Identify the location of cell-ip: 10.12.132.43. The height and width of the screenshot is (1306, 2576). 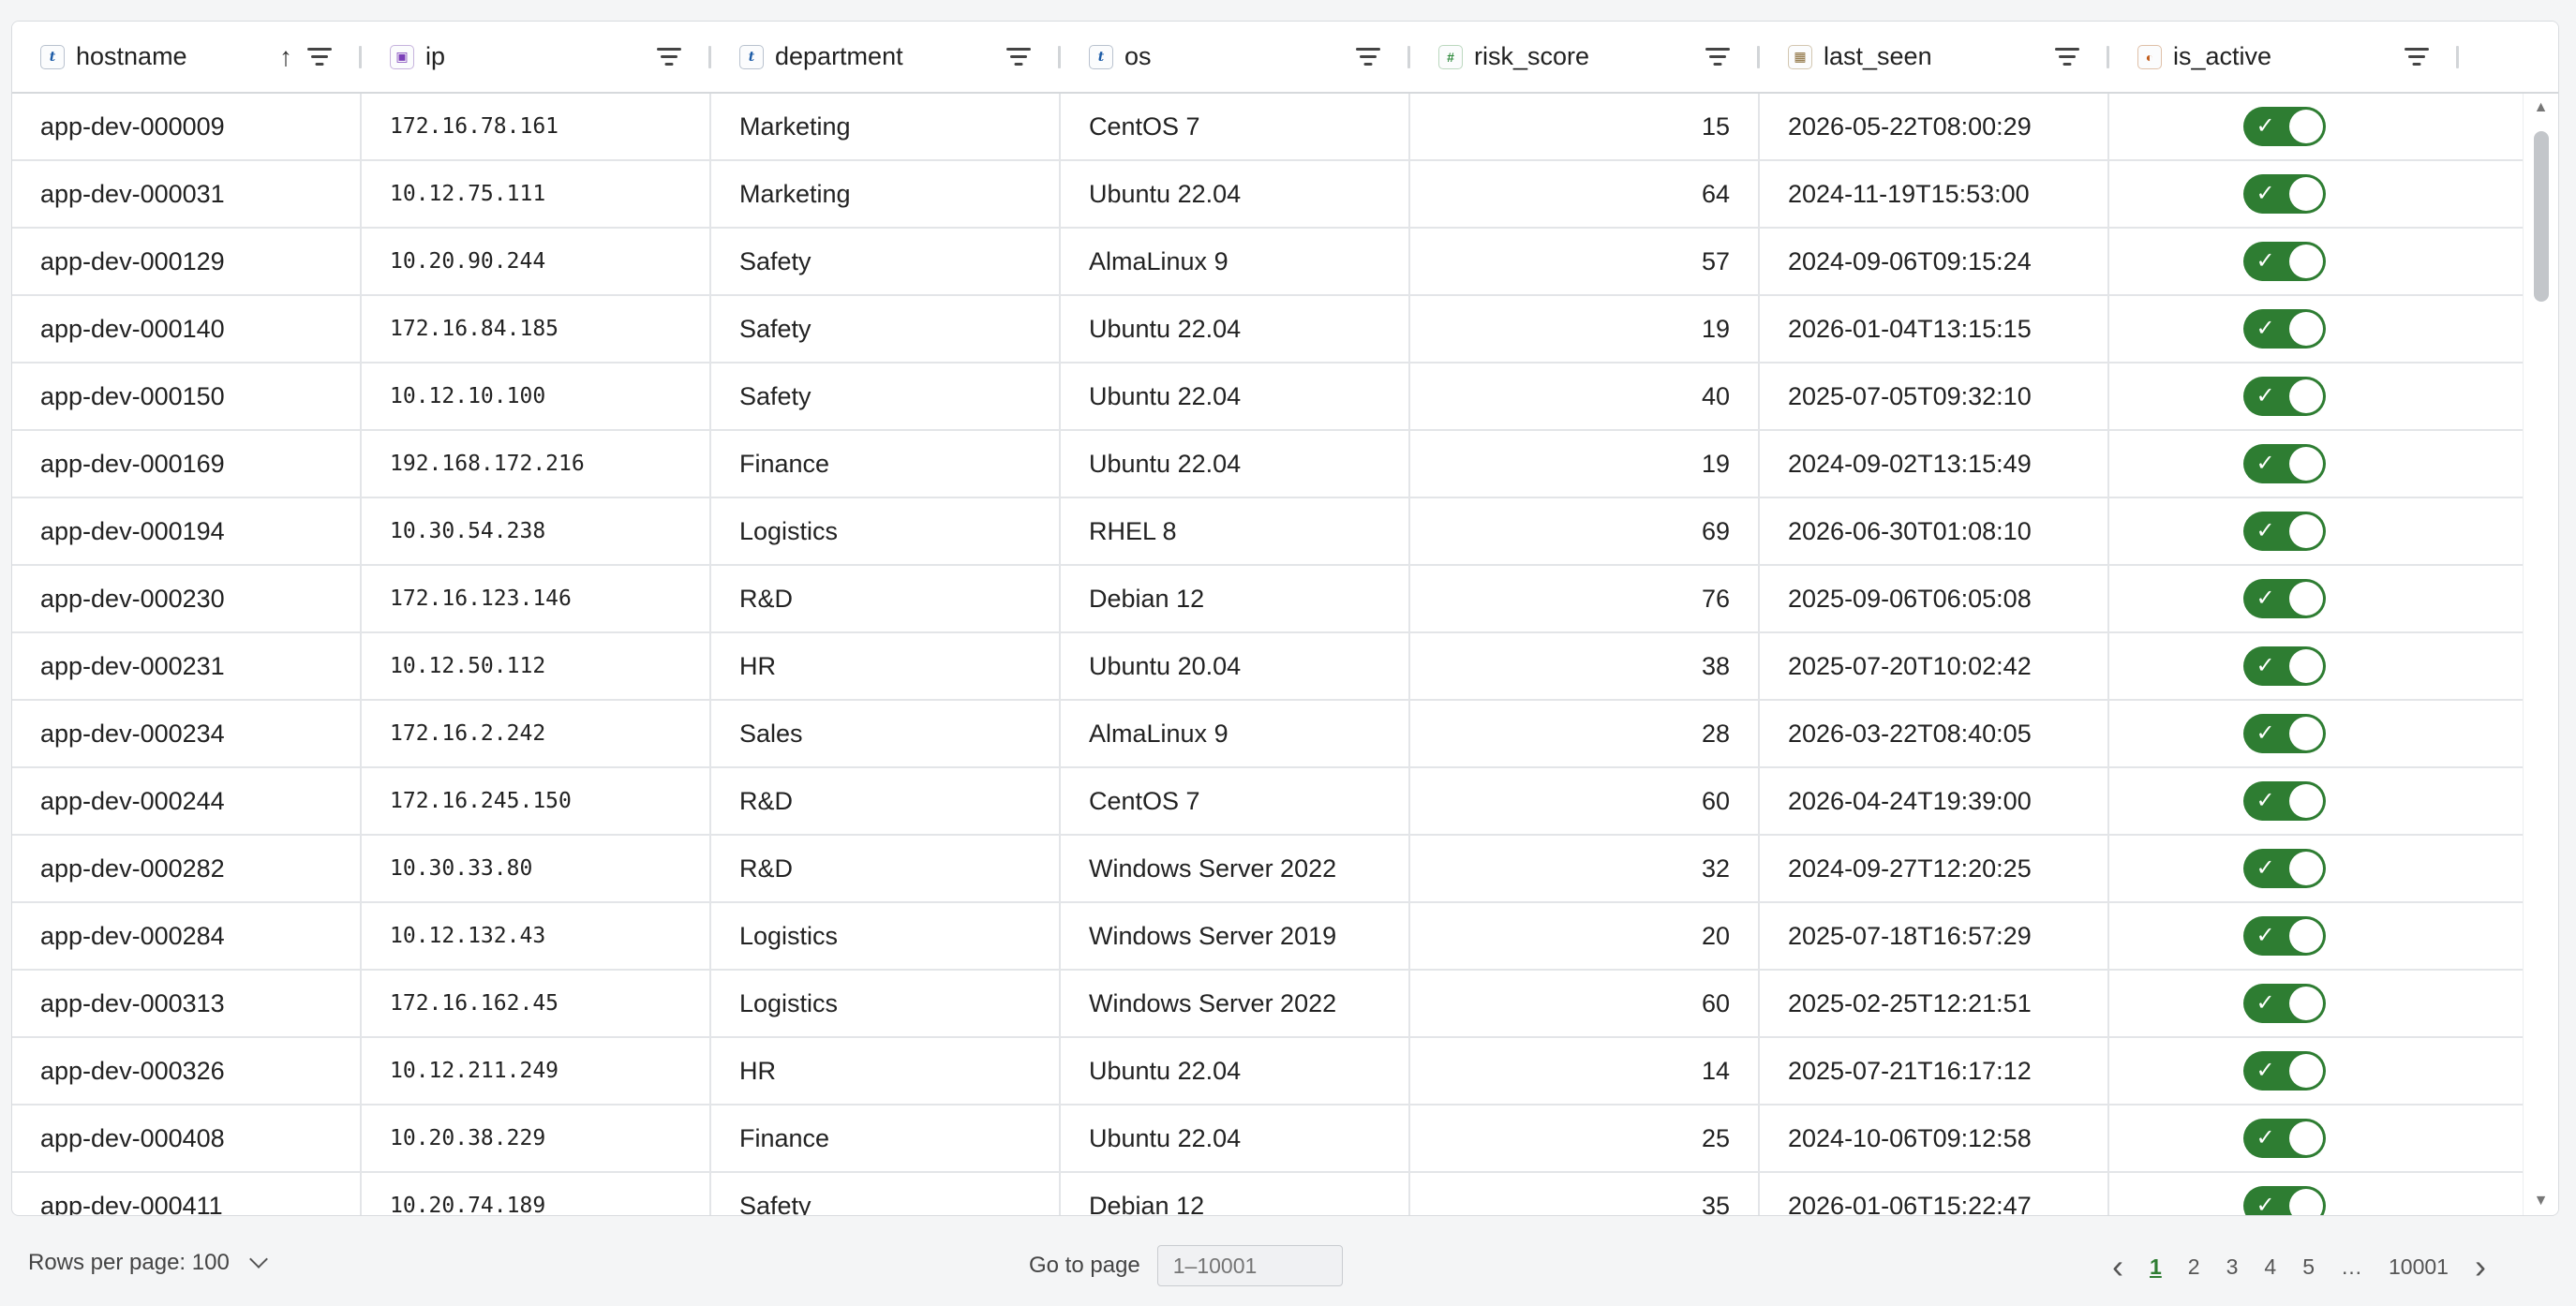
(536, 936).